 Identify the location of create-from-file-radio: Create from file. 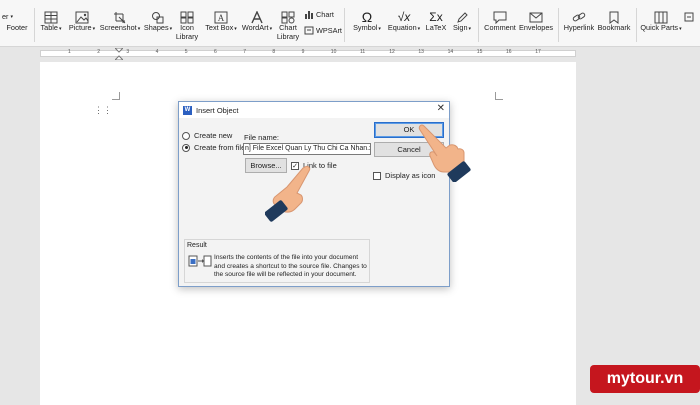
(213, 147).